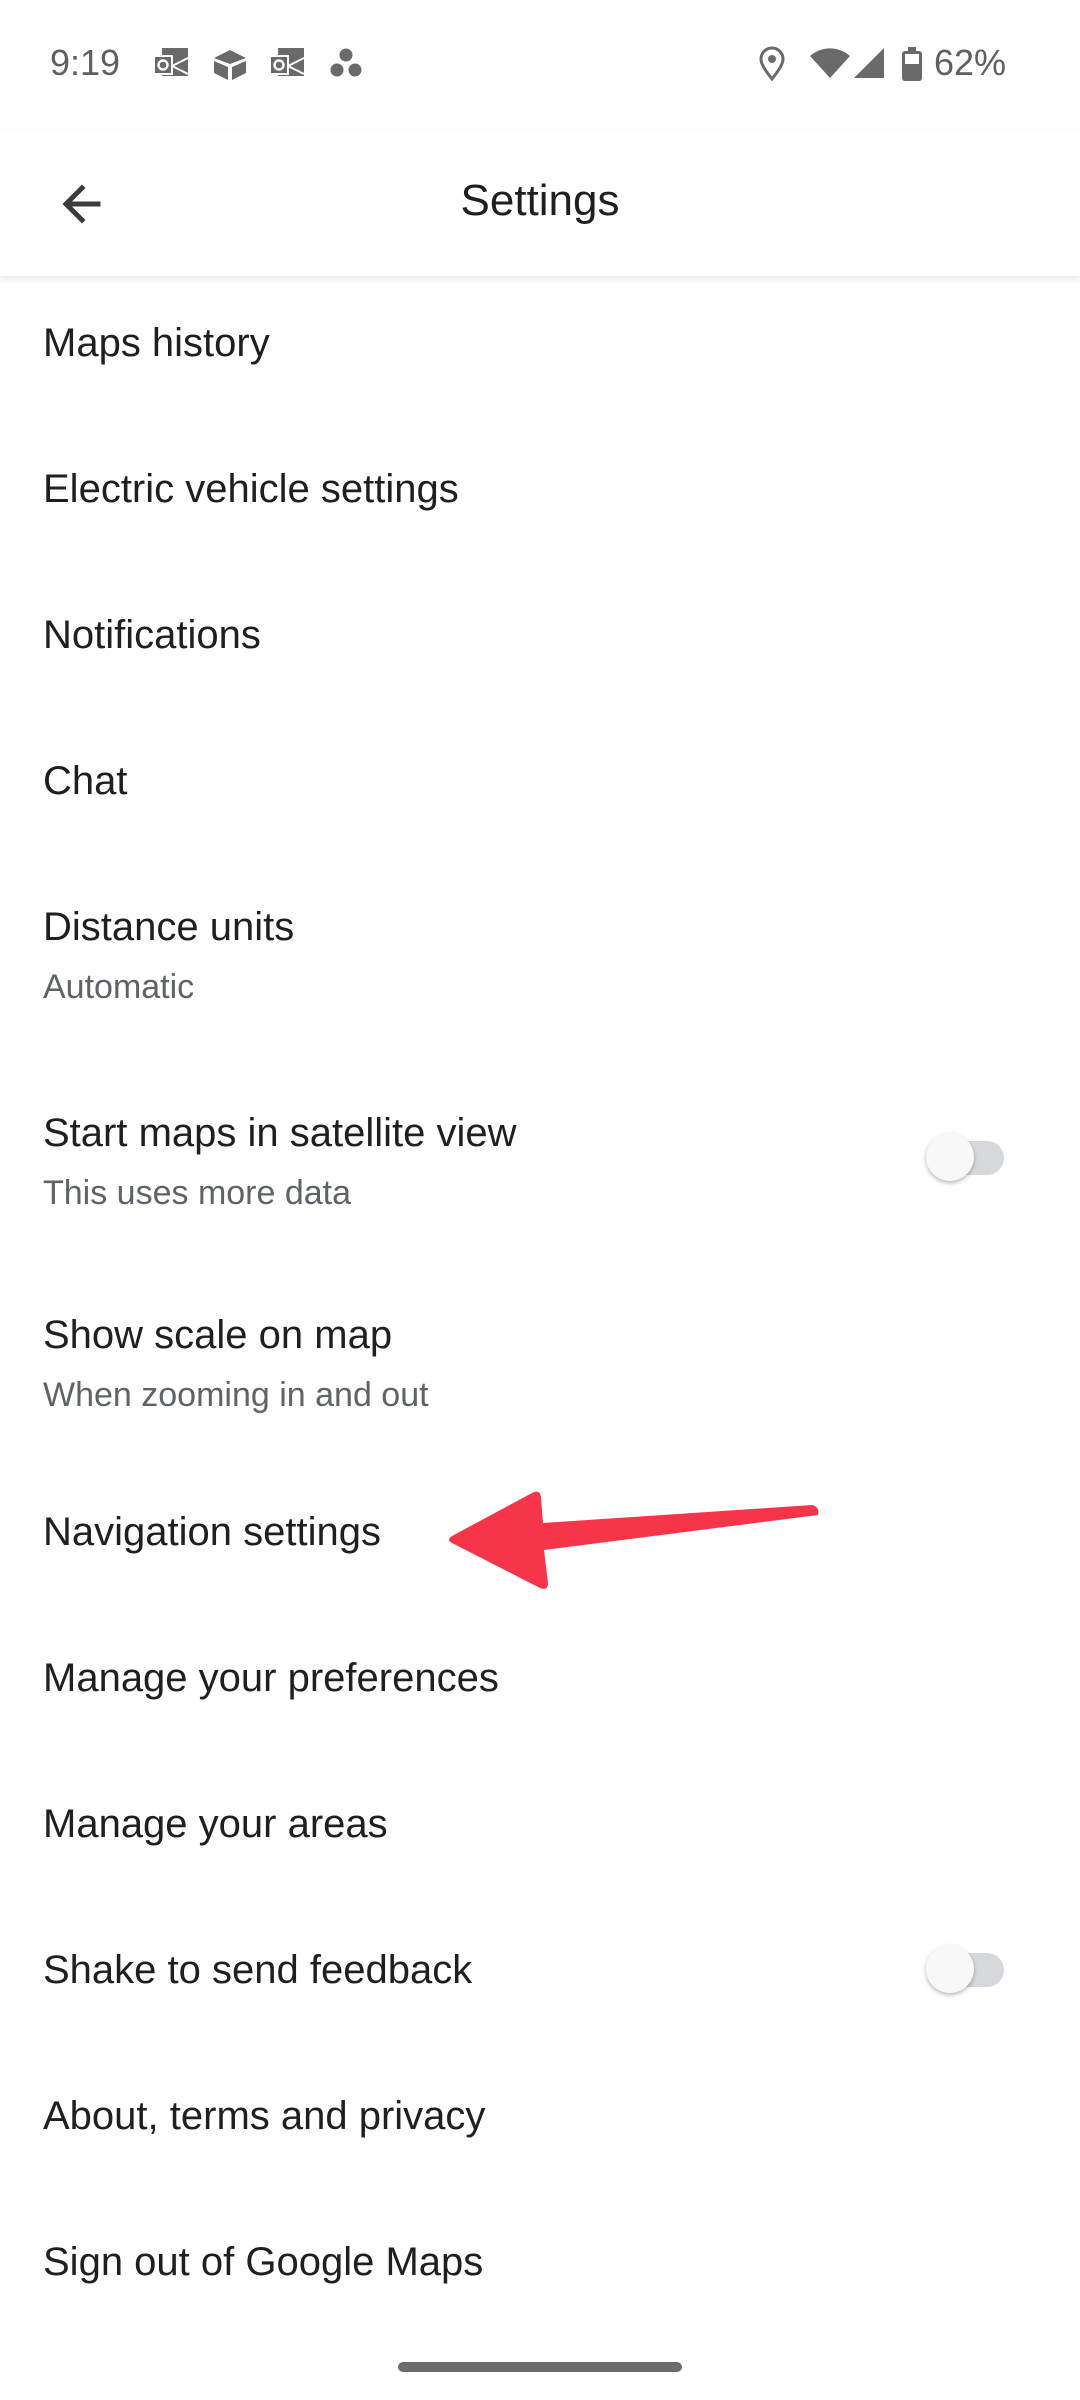  I want to click on satellite-view-toggle, so click(968, 1157).